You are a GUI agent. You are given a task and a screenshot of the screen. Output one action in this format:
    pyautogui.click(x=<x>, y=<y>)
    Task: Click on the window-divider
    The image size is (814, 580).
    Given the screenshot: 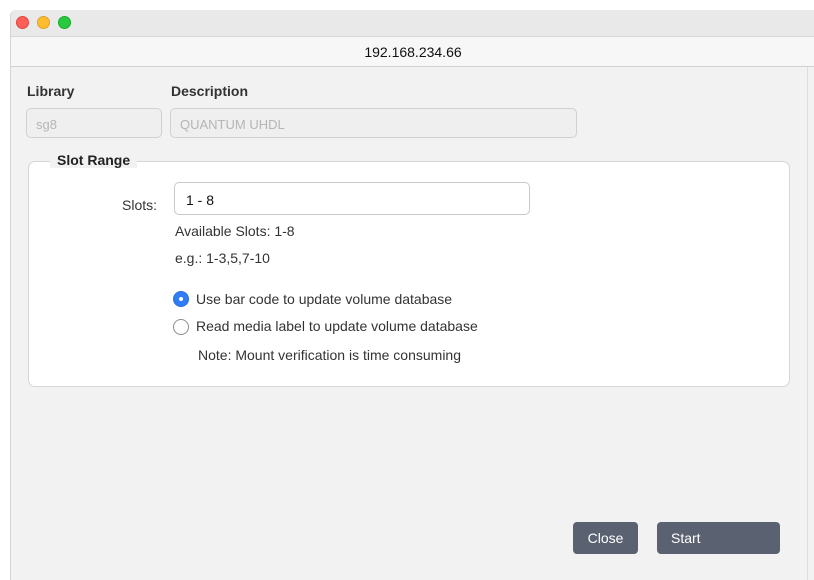 What is the action you would take?
    pyautogui.click(x=807, y=323)
    